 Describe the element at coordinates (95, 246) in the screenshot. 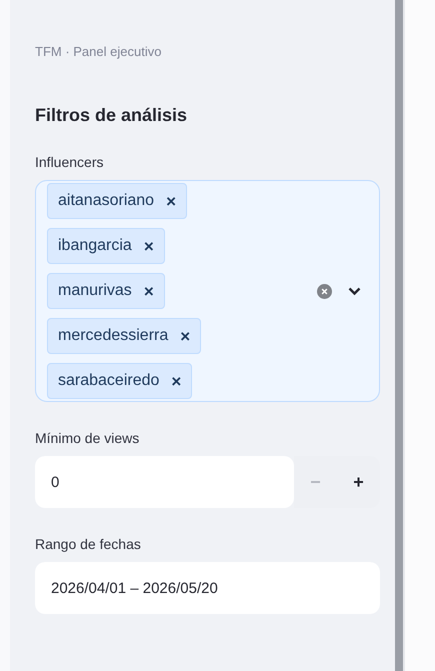

I see `tag-label: ibangarcia` at that location.